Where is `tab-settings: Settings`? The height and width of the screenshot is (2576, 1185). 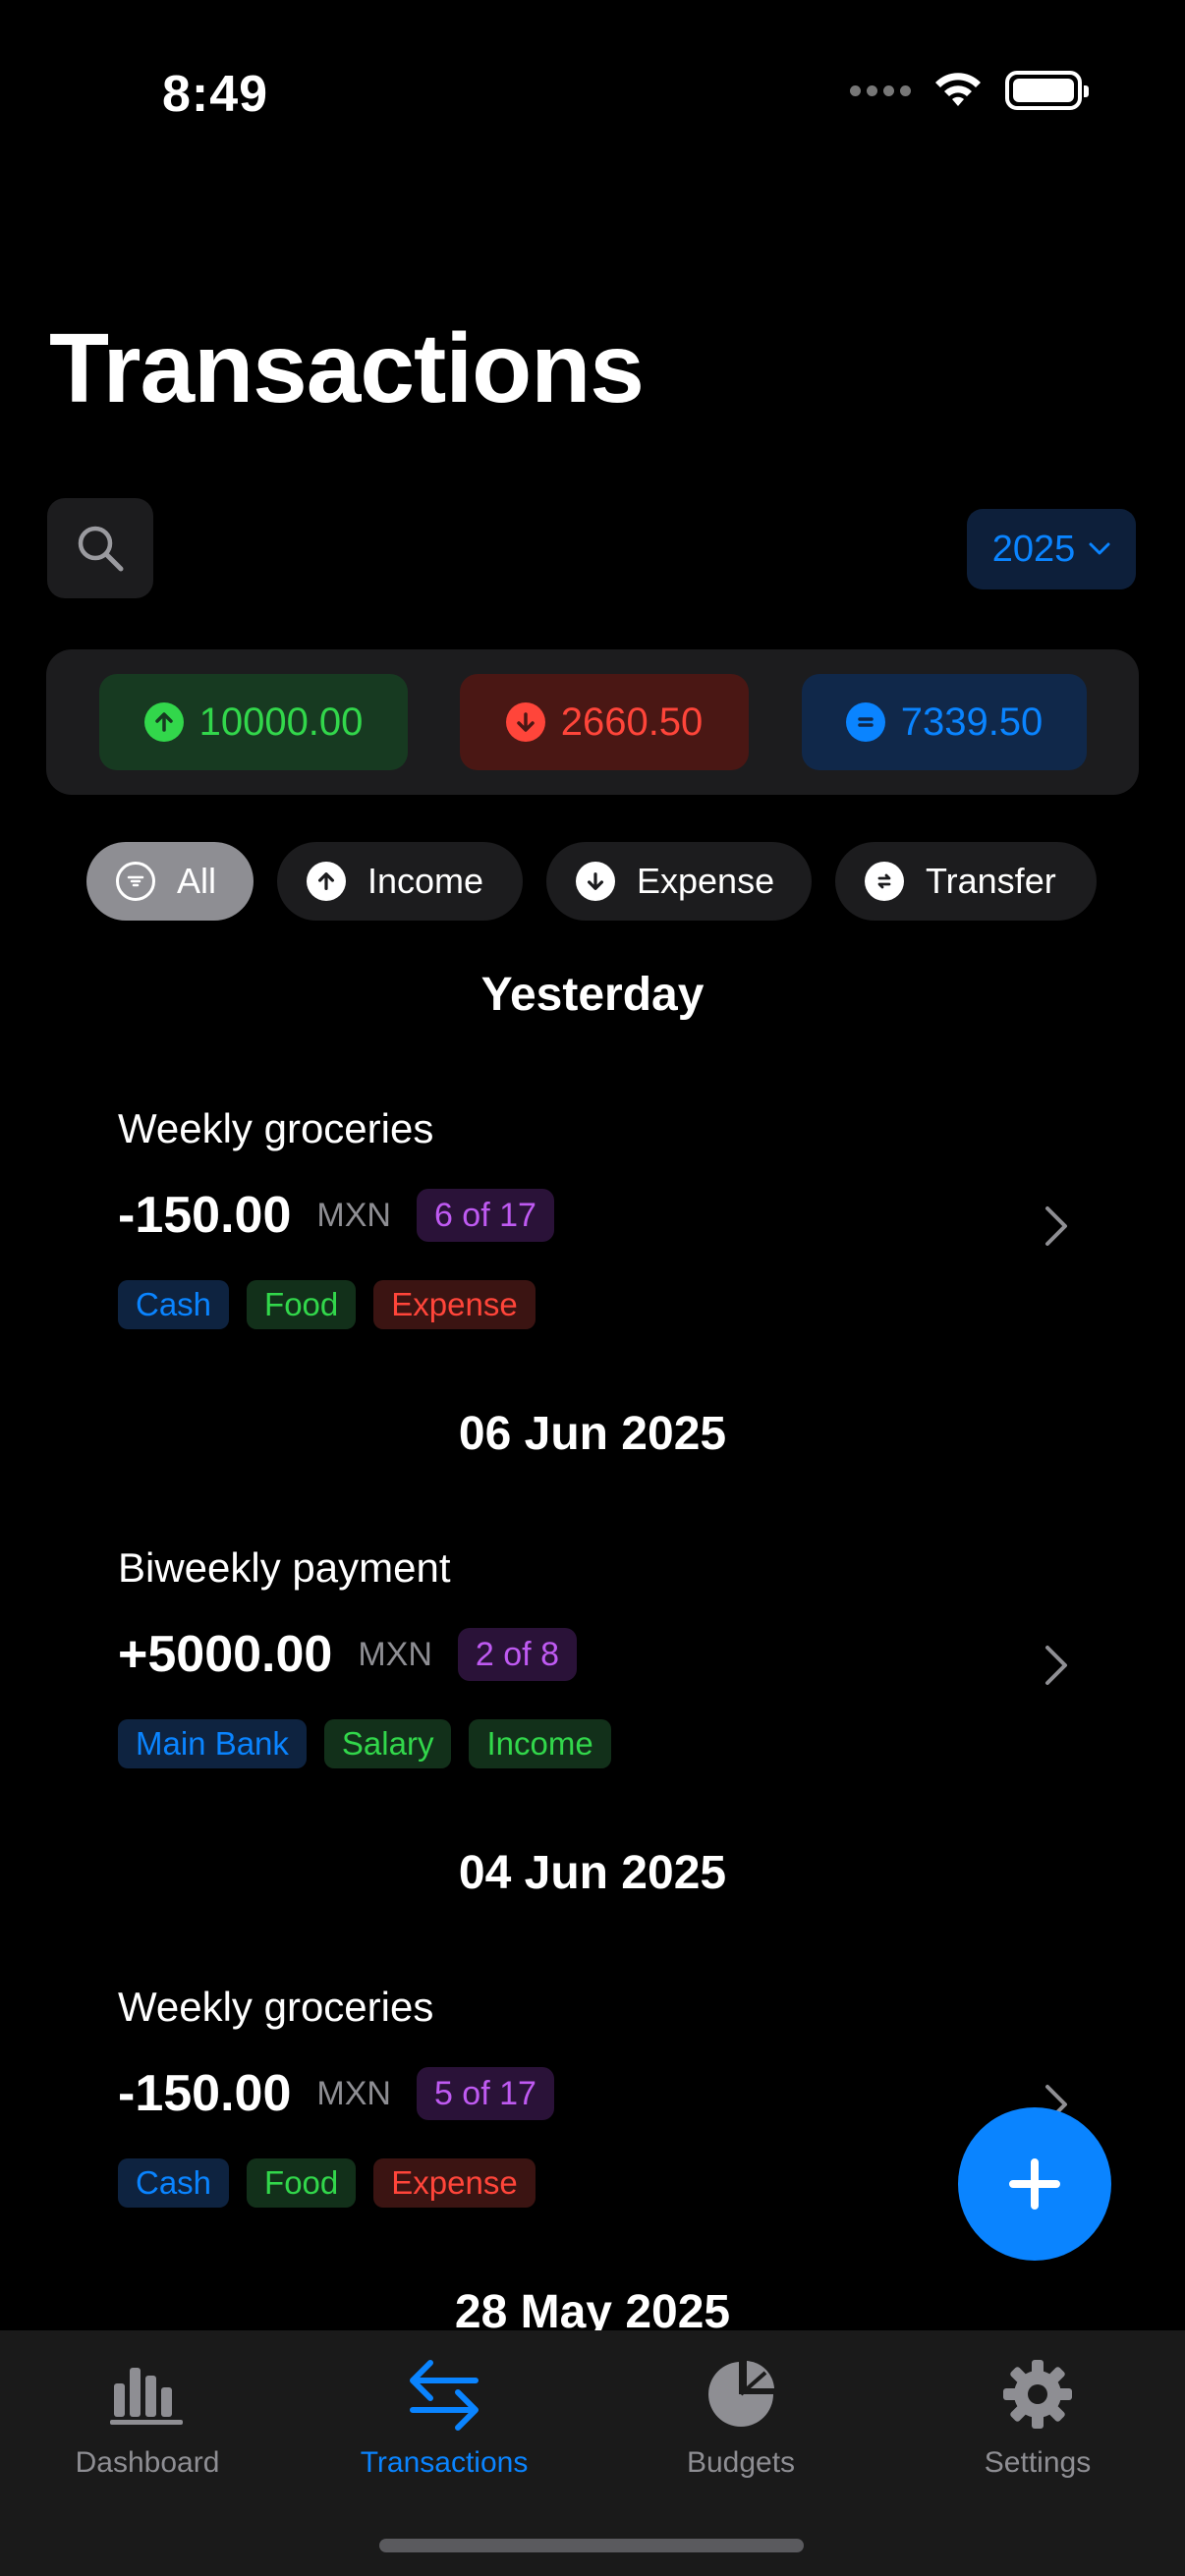 tab-settings: Settings is located at coordinates (1038, 2415).